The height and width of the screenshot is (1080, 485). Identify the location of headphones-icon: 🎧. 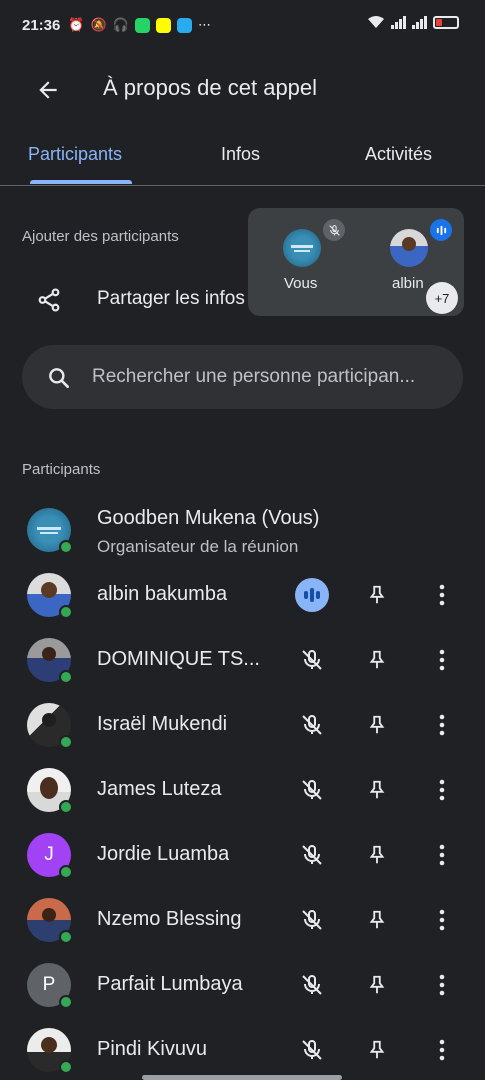
(120, 24).